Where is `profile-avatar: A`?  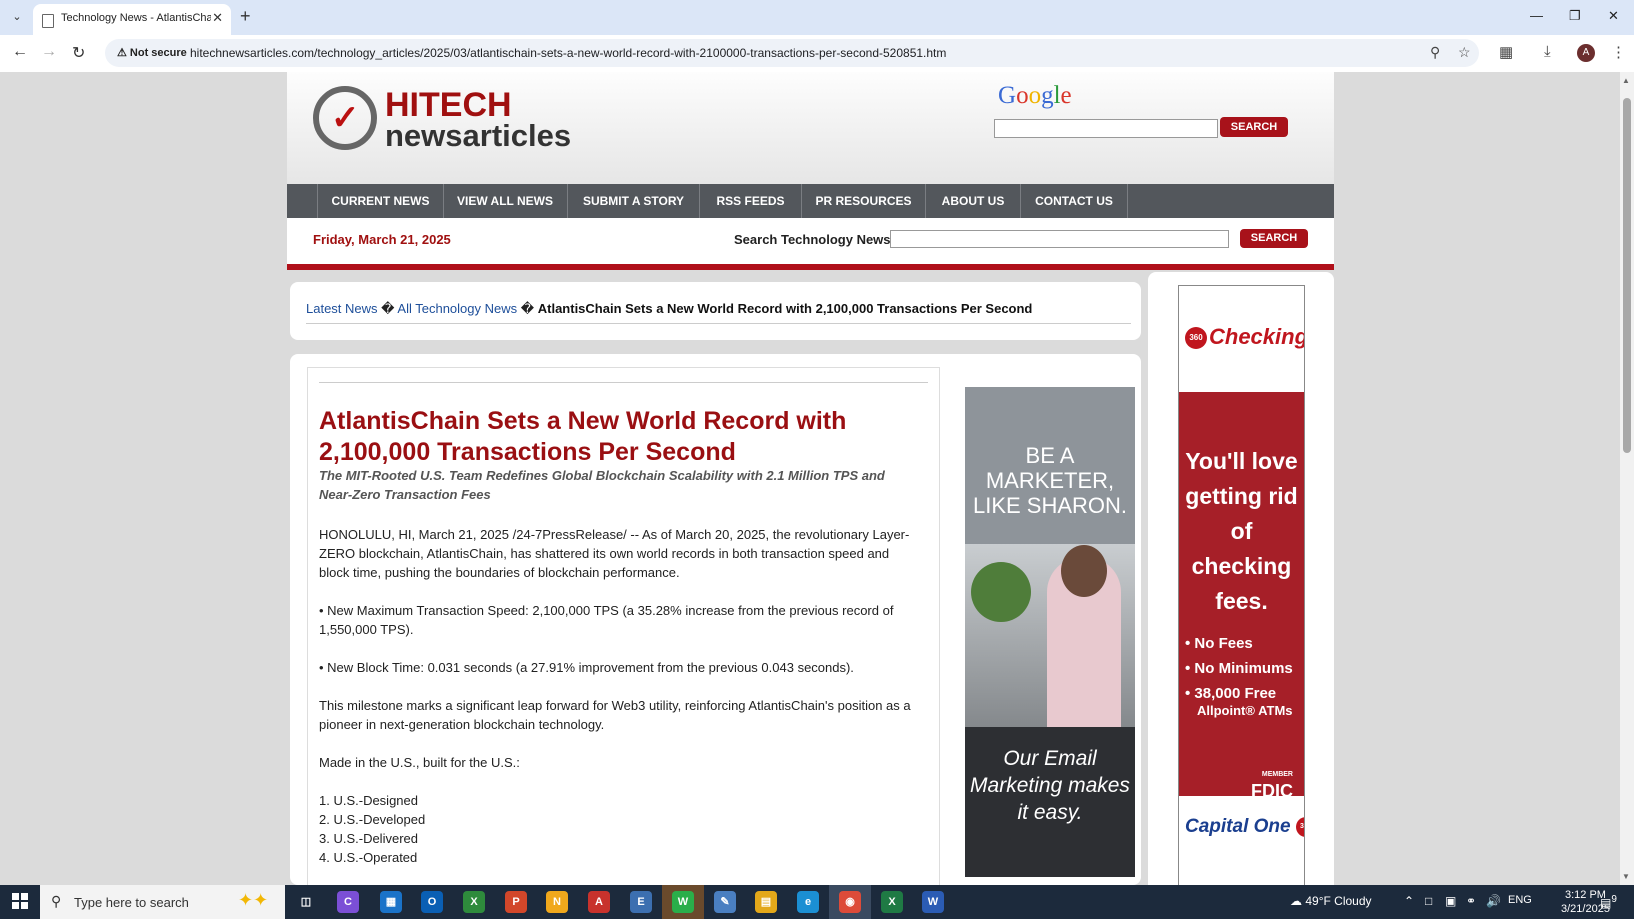
profile-avatar: A is located at coordinates (1586, 53).